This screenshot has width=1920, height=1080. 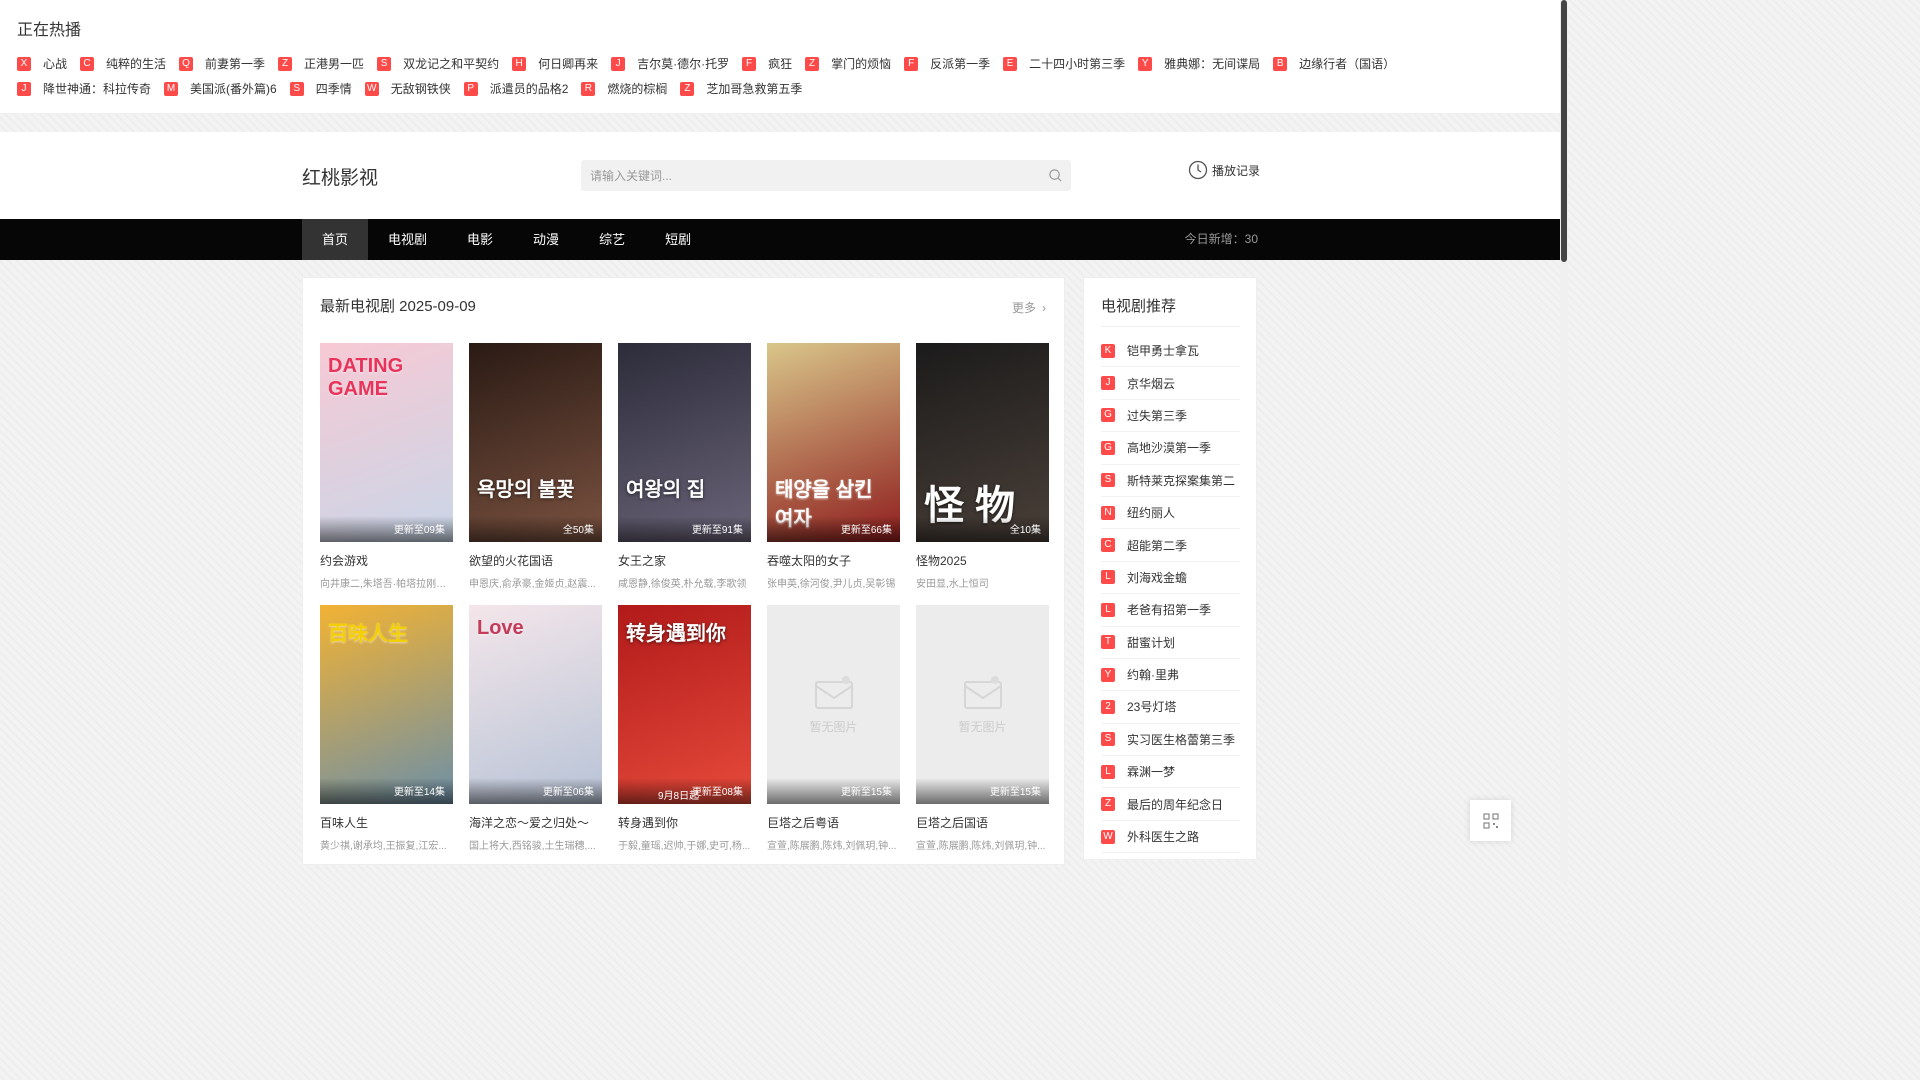 What do you see at coordinates (220, 88) in the screenshot?
I see `hot-item: M 美国派(番外篇)6` at bounding box center [220, 88].